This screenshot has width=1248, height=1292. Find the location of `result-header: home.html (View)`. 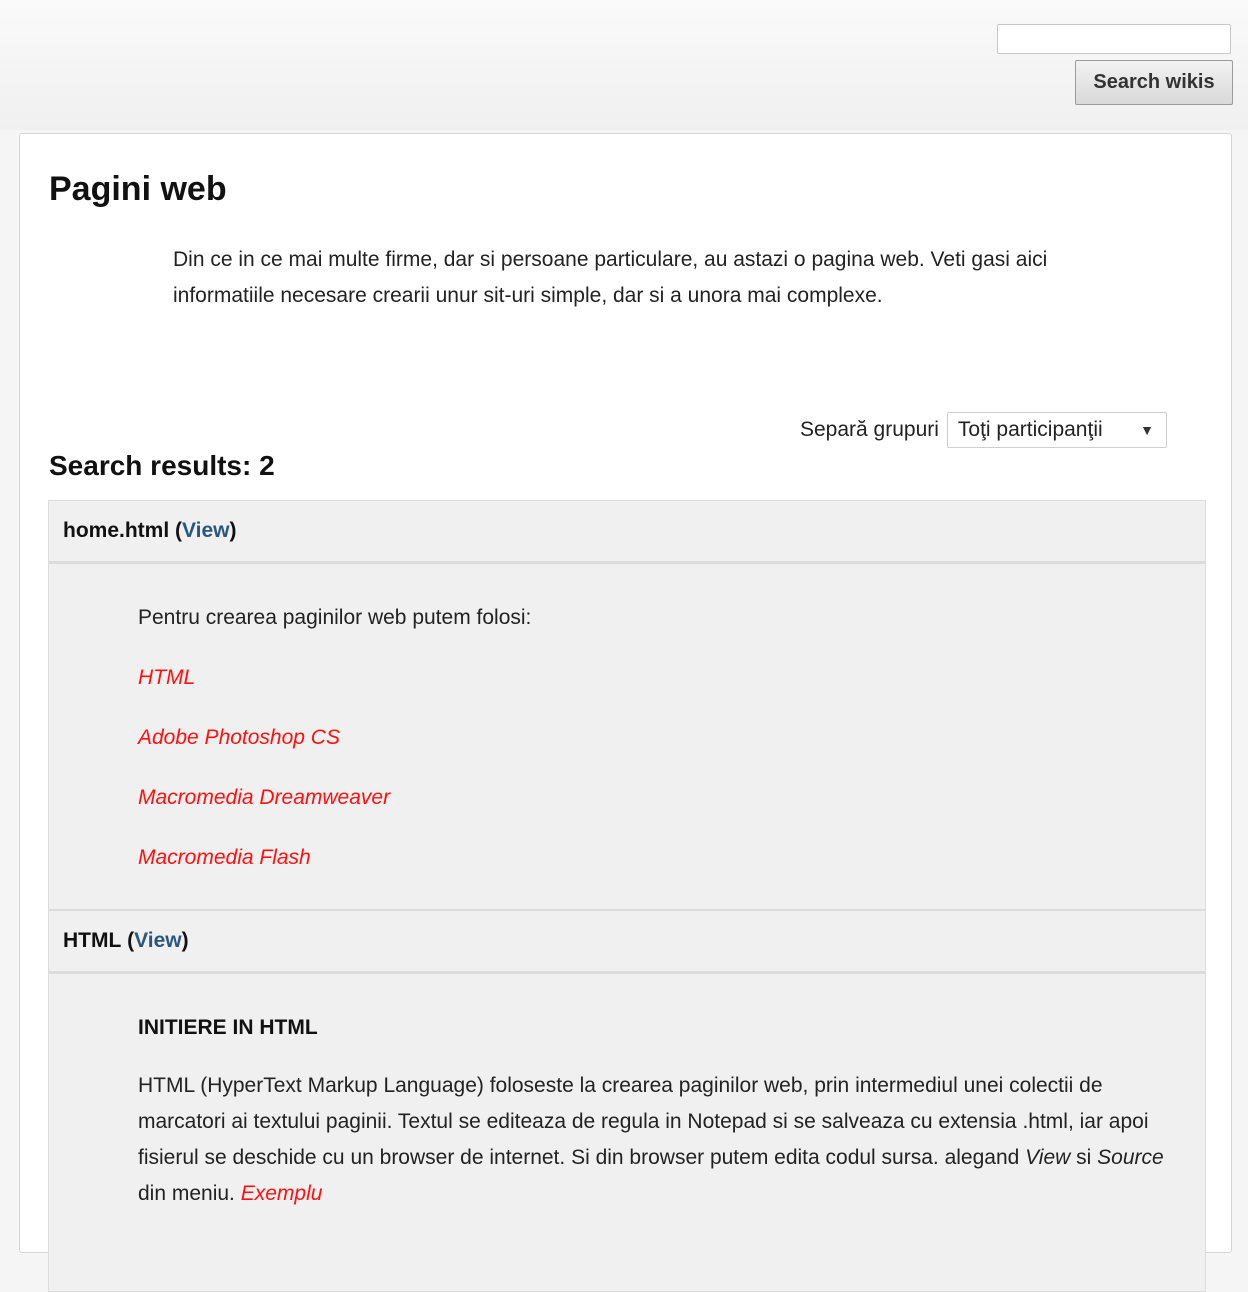

result-header: home.html (View) is located at coordinates (627, 531).